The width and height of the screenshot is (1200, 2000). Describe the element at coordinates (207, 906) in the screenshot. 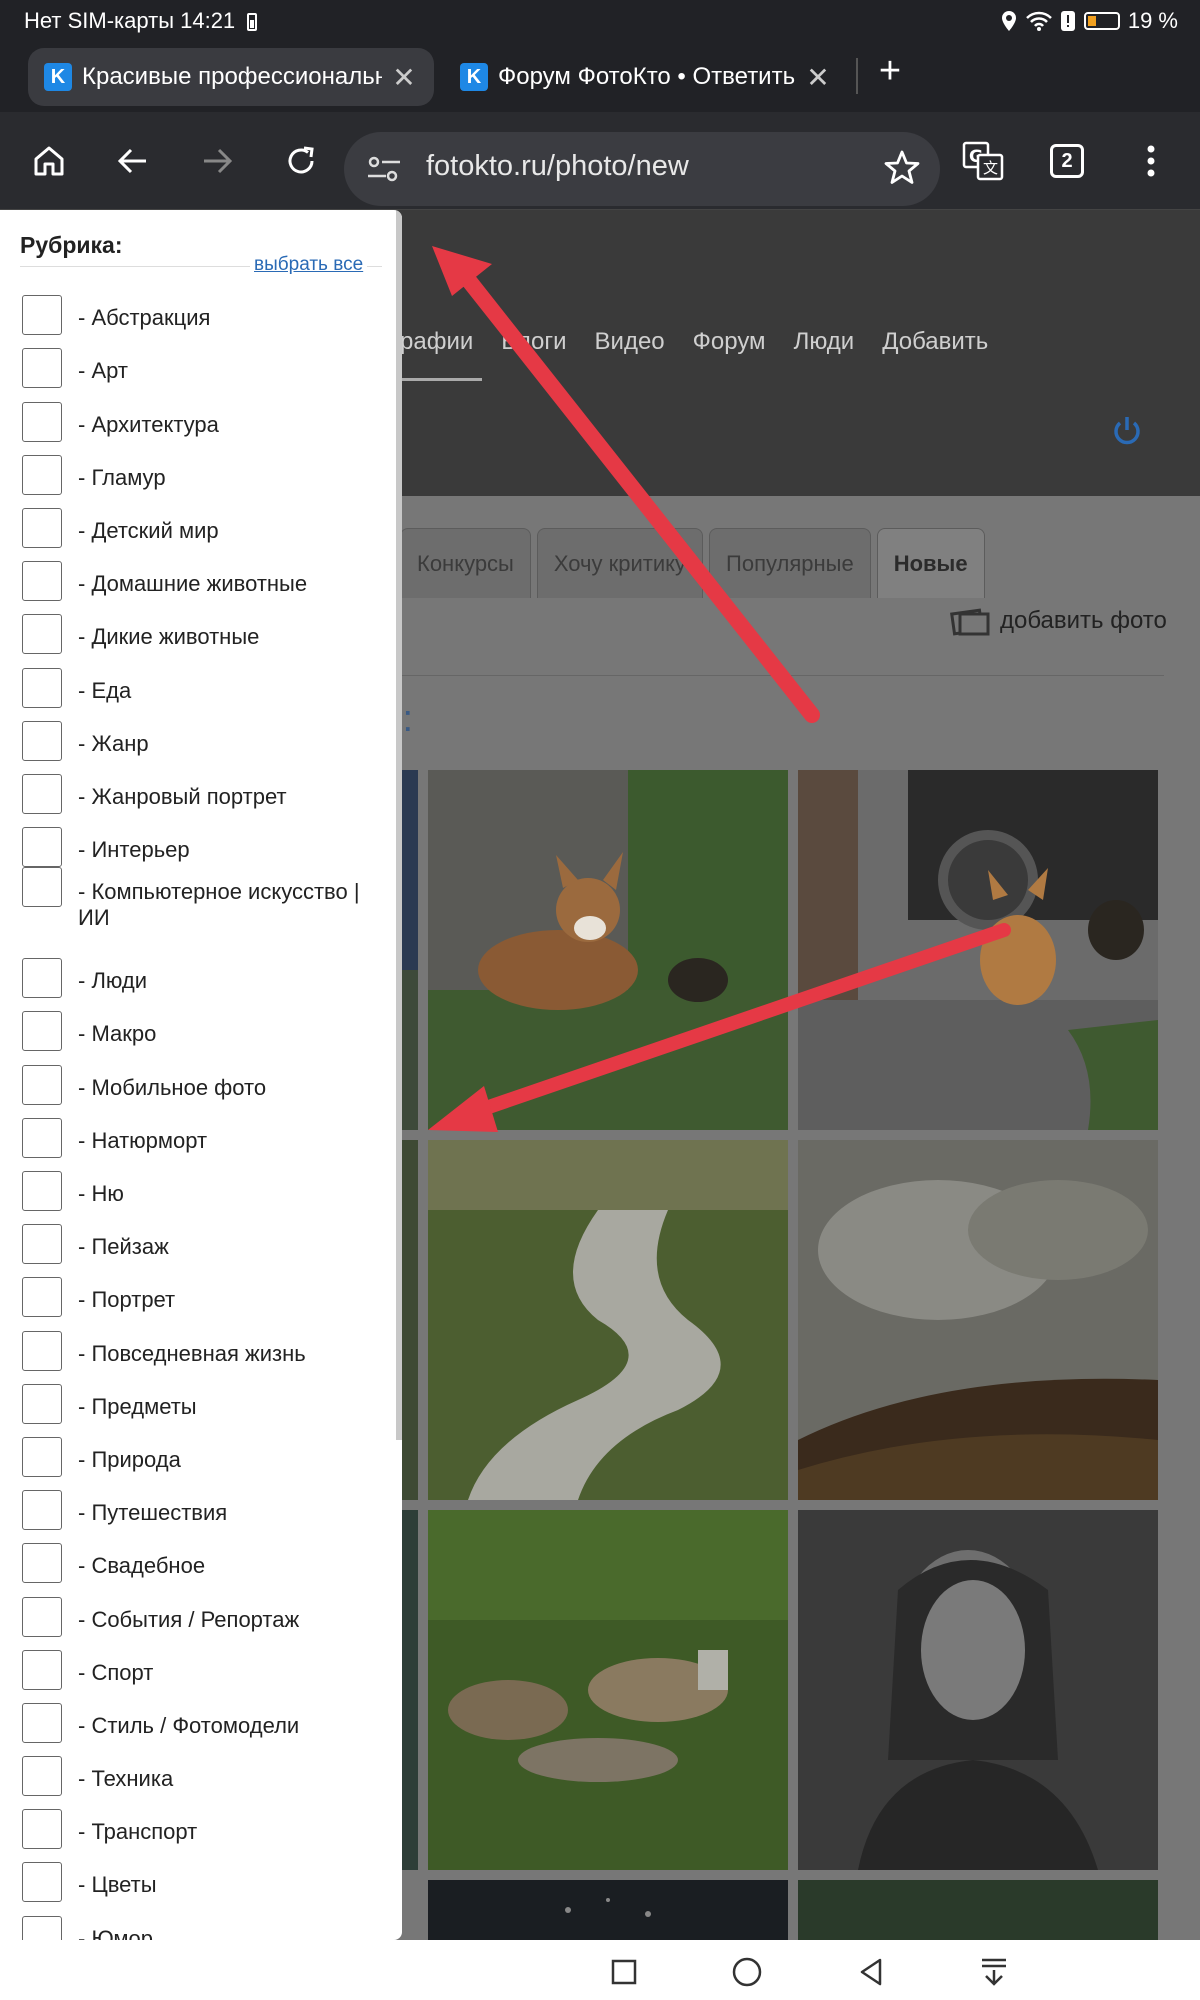

I see `rubric-item: - Компьютерное искусство | ИИ` at that location.